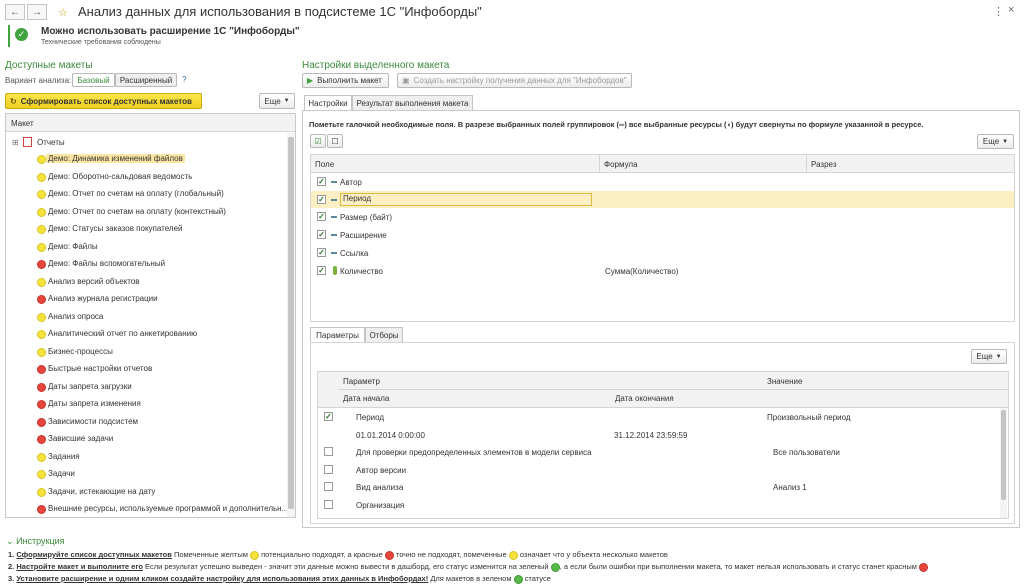 The height and width of the screenshot is (587, 1024). Describe the element at coordinates (147, 458) in the screenshot. I see `list-item: Задания` at that location.